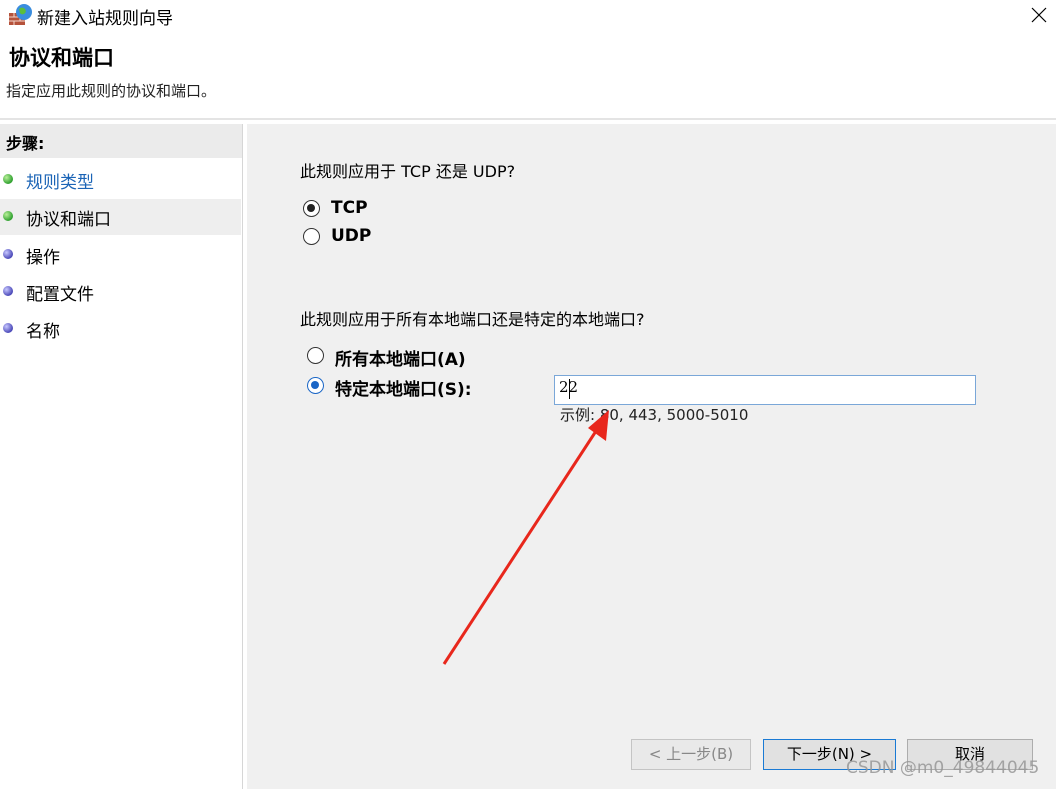 The width and height of the screenshot is (1056, 789). I want to click on port-example-hint: 示例: 80, 443, 5000-5010, so click(654, 415).